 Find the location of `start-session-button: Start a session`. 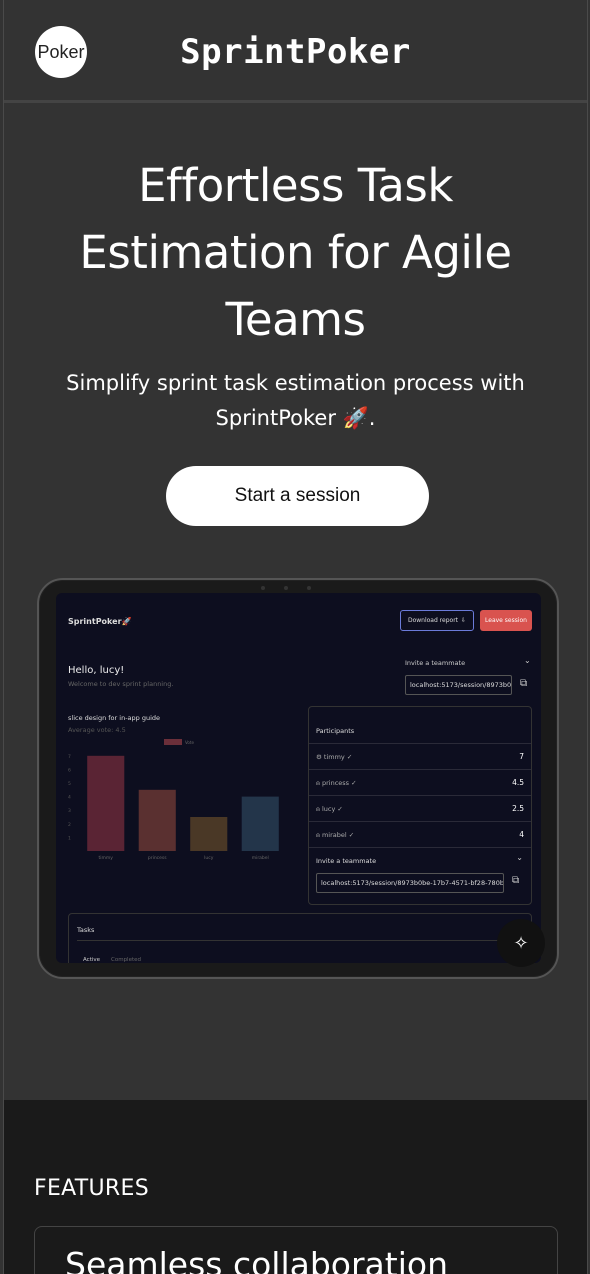

start-session-button: Start a session is located at coordinates (297, 496).